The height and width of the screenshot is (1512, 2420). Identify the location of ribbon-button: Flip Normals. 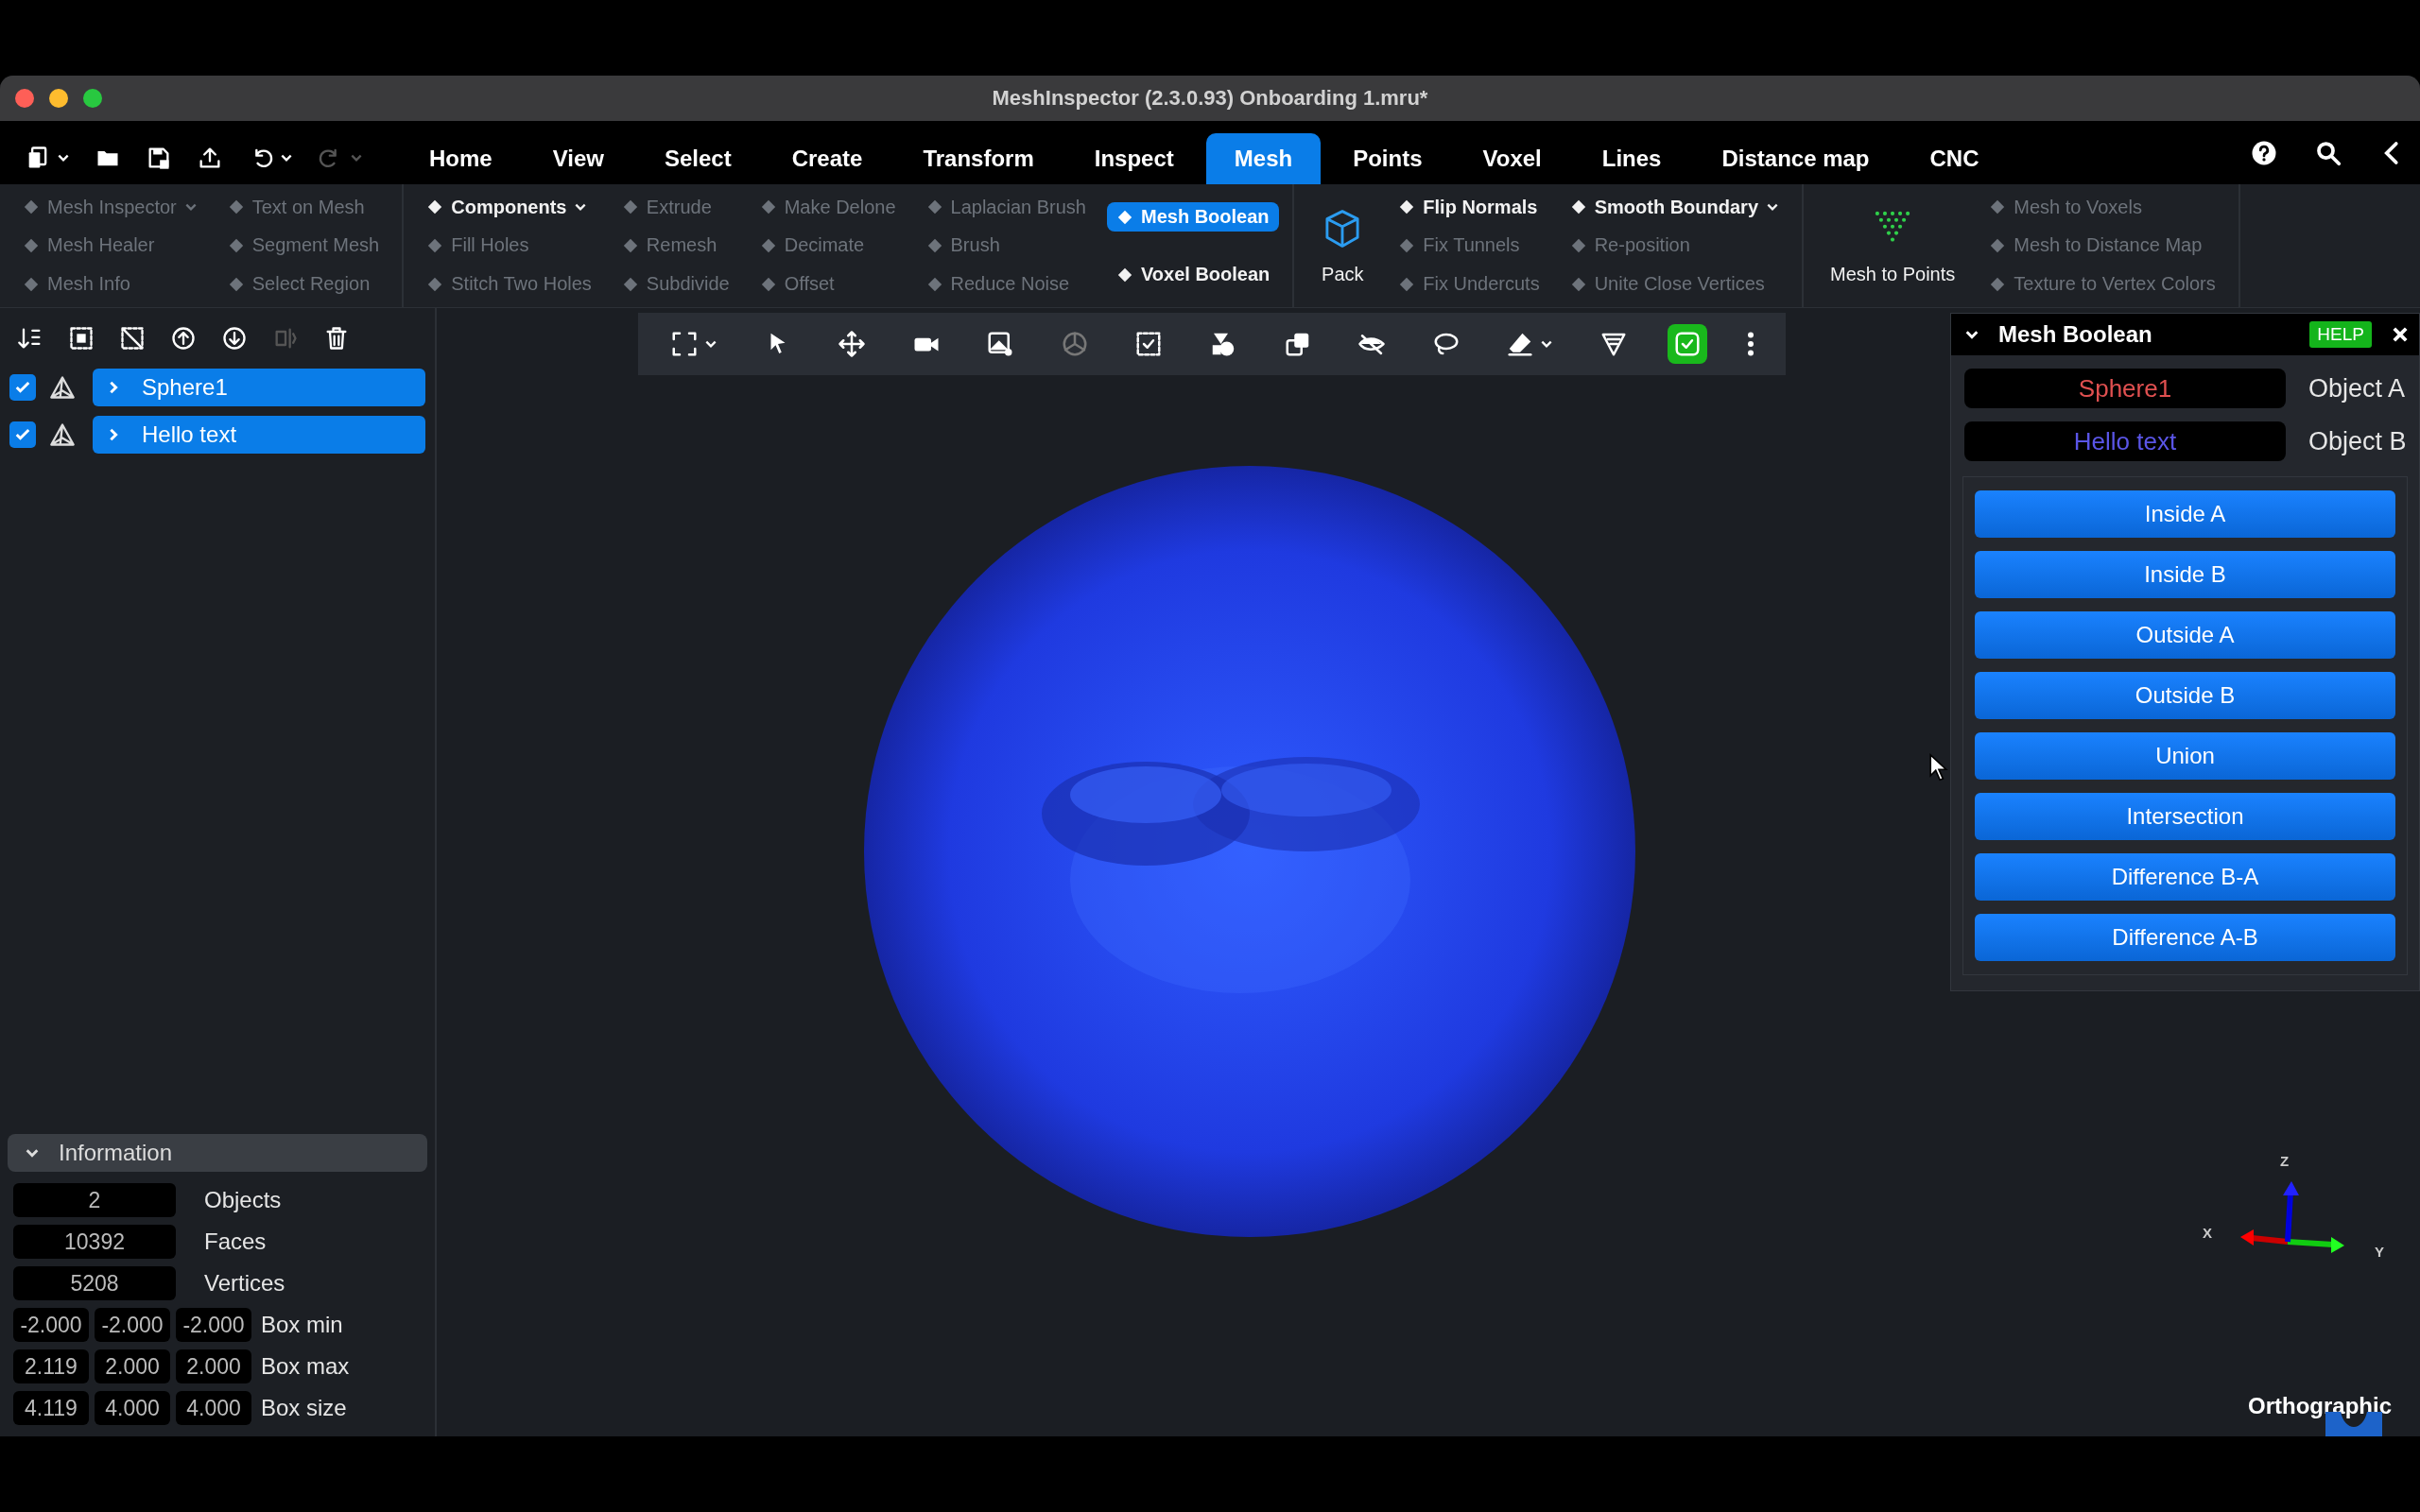
(1469, 207).